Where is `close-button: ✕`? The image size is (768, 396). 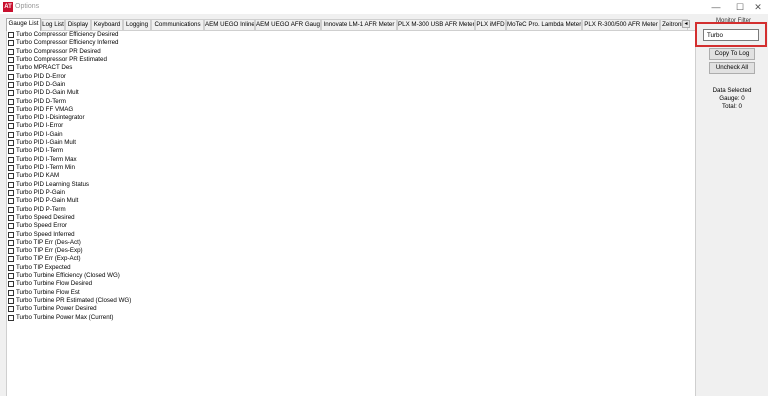
close-button: ✕ is located at coordinates (757, 7).